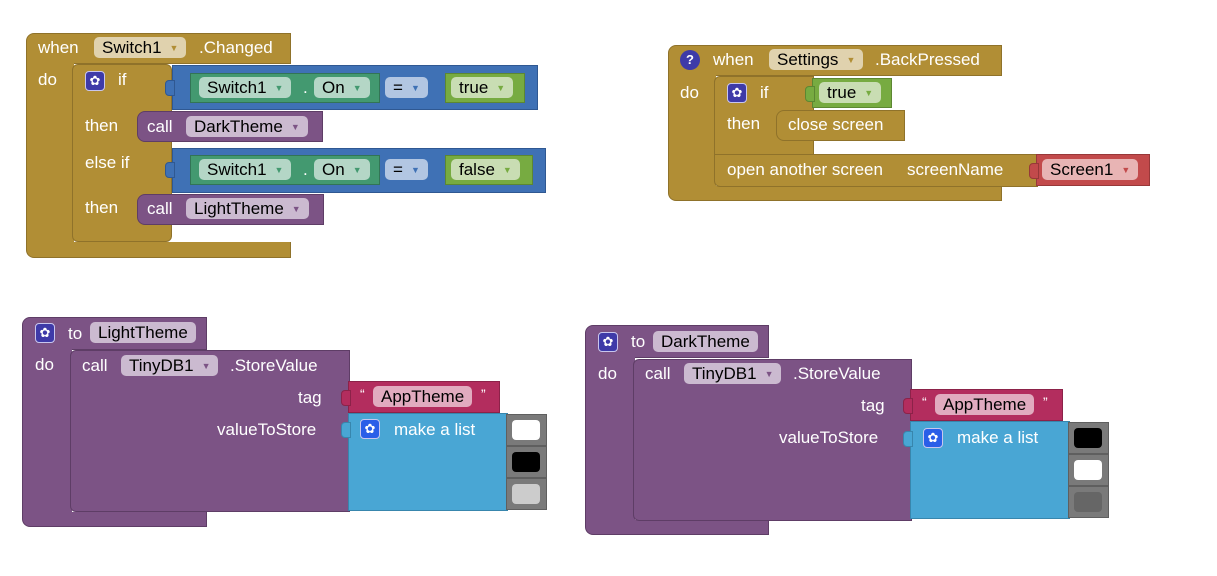 The width and height of the screenshot is (1217, 576). I want to click on boolean-value: false, so click(477, 169).